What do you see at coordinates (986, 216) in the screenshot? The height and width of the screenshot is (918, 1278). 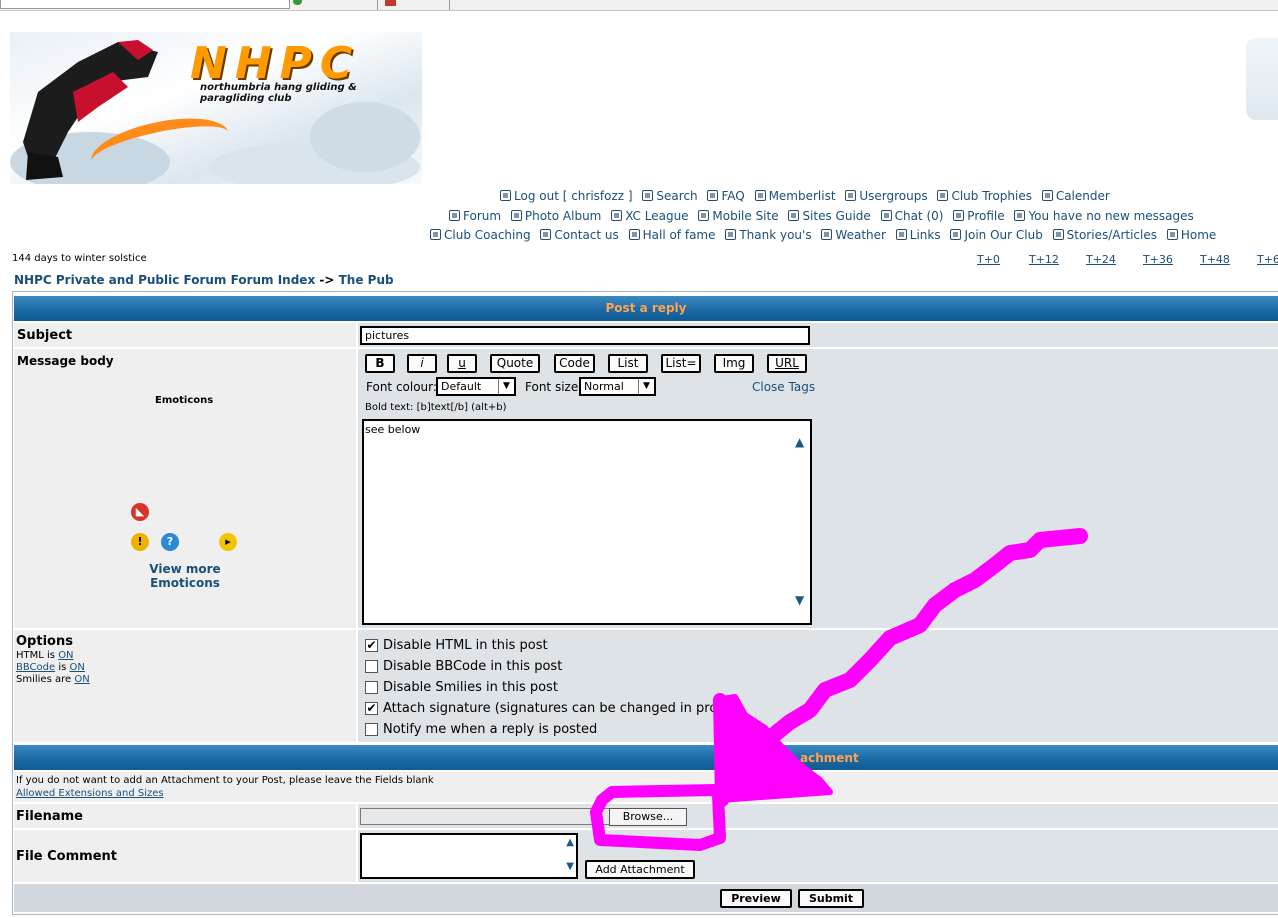 I see `nav-label: Profile` at bounding box center [986, 216].